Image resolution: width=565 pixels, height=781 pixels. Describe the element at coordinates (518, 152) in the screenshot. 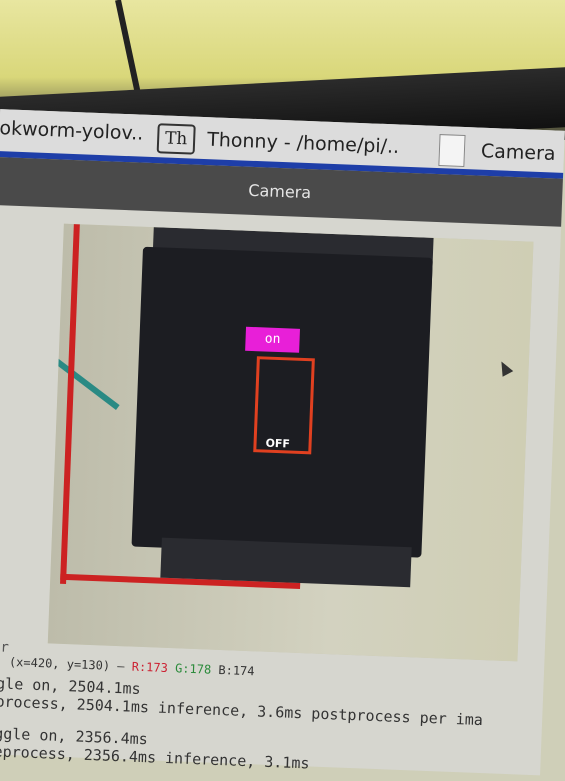

I see `taskbar-item-label: Camera` at that location.